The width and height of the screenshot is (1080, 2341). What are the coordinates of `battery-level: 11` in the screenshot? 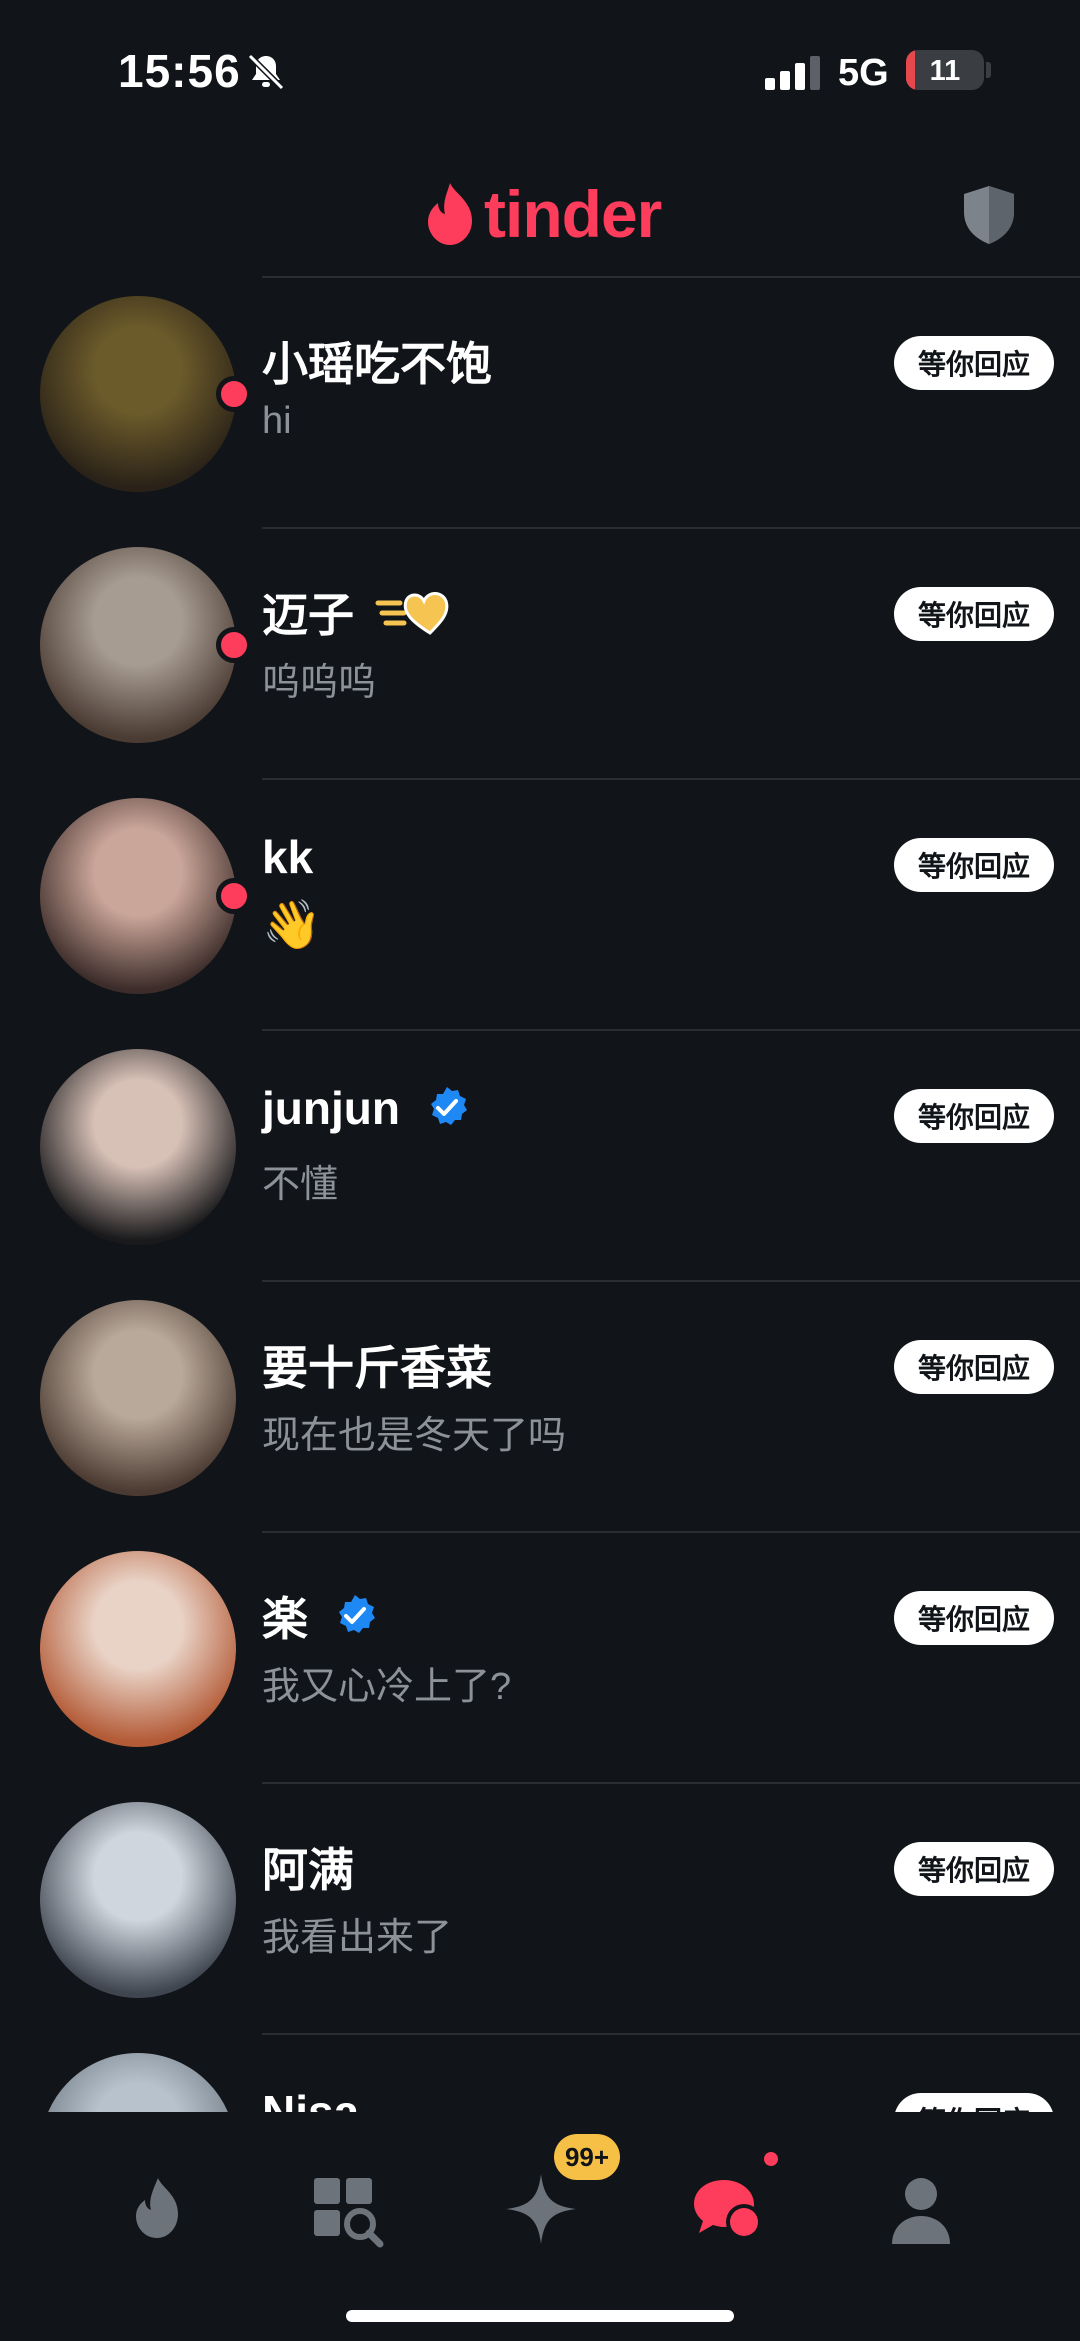 It's located at (945, 71).